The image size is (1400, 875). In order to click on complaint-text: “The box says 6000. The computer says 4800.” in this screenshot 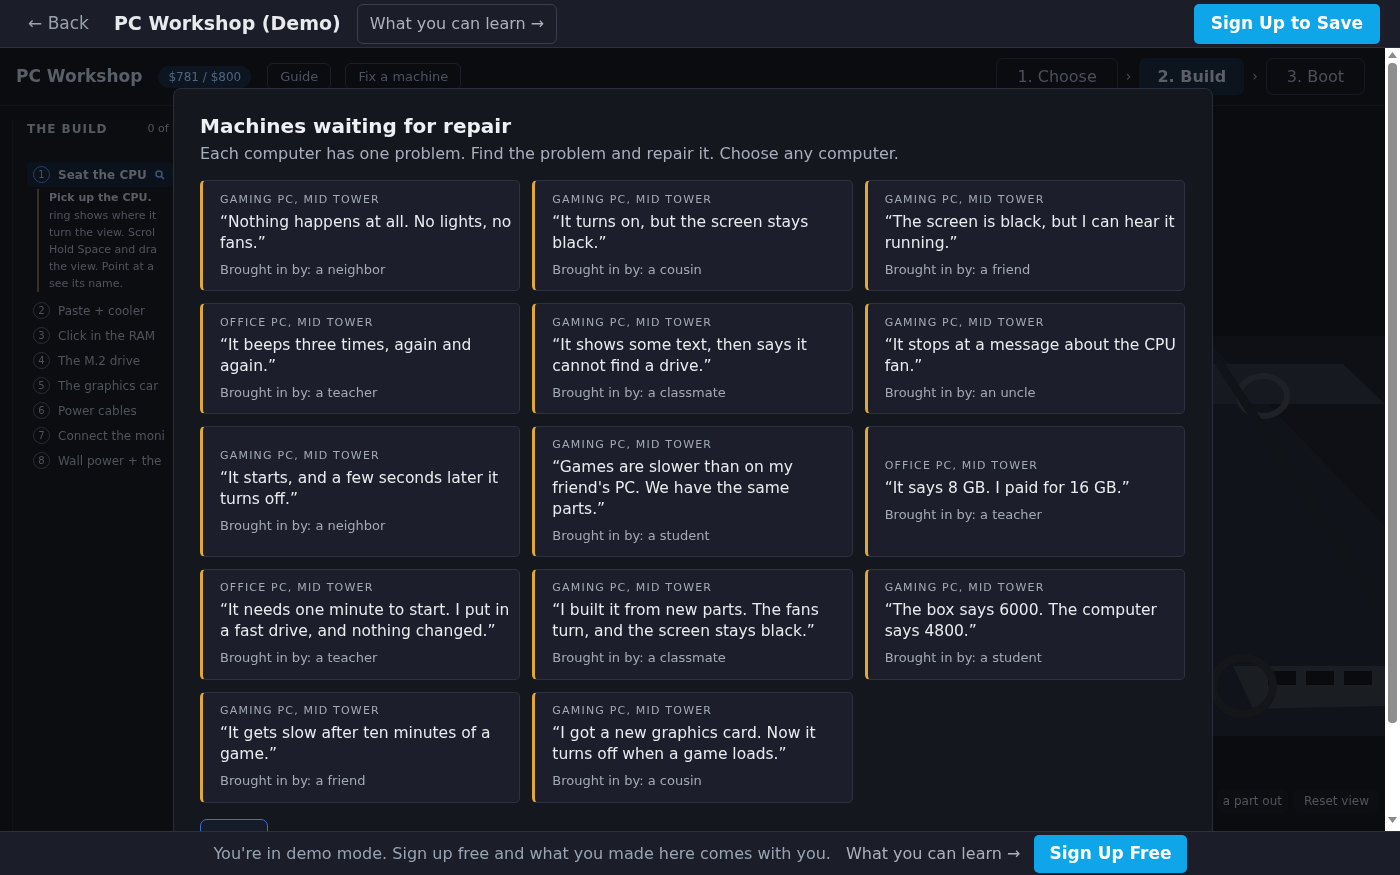, I will do `click(1021, 621)`.